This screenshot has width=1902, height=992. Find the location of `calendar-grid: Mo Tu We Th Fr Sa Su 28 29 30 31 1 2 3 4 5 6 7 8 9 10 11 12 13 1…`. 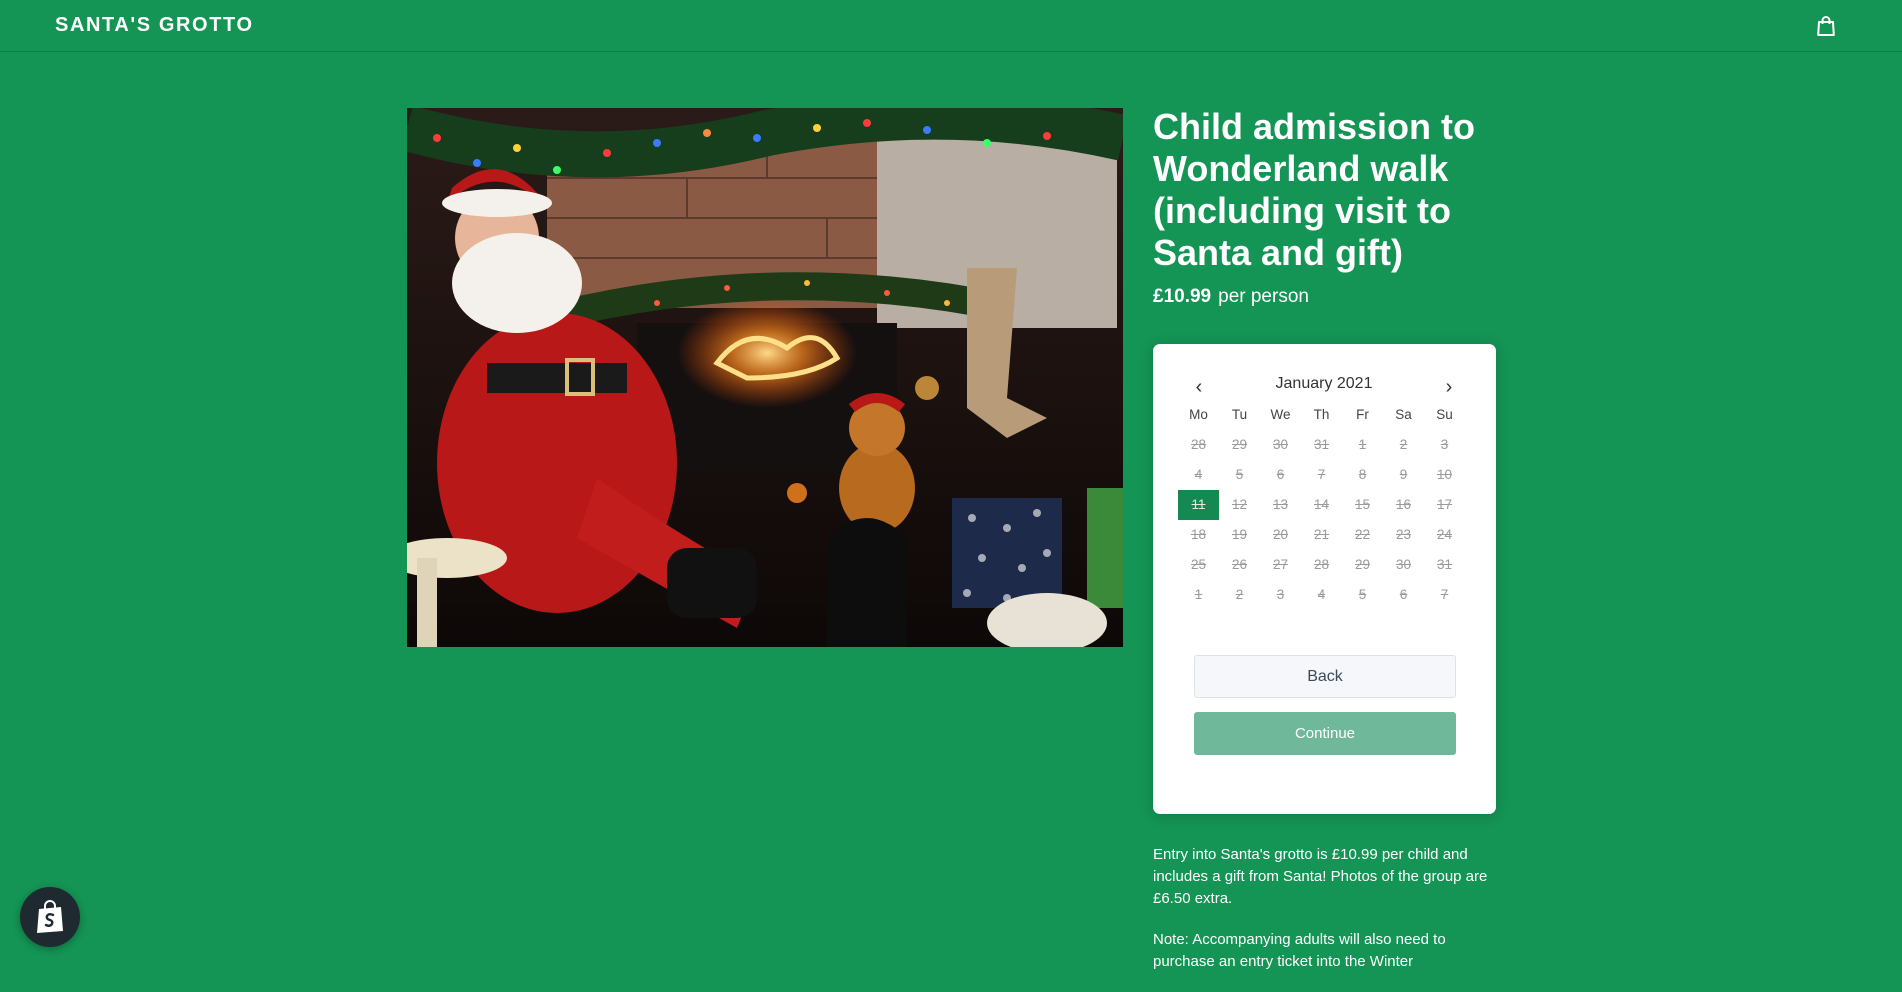

calendar-grid: Mo Tu We Th Fr Sa Su 28 29 30 31 1 2 3 4 5 6 7 8 9 10 11 12 13 1… is located at coordinates (1321, 505).